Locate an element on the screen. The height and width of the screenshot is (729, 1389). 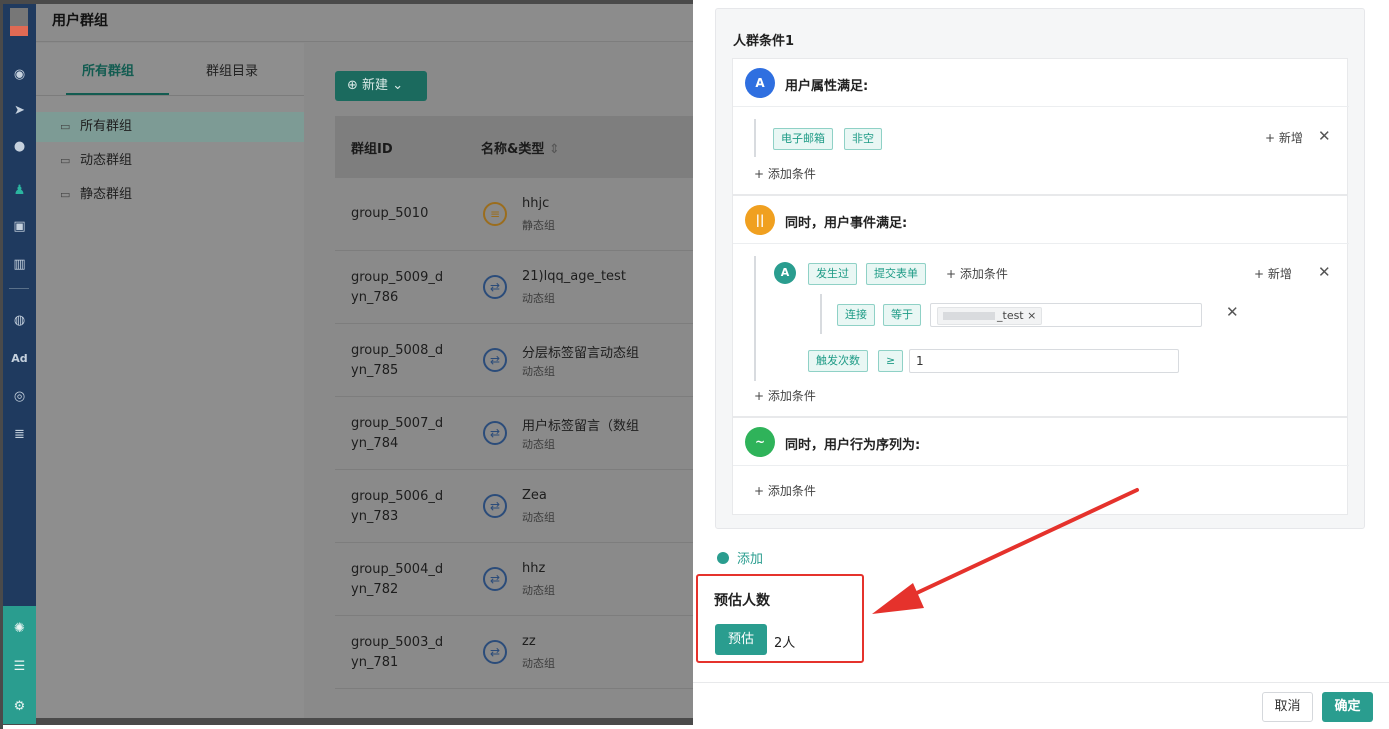
count-operator-gte: ≥ is located at coordinates (891, 361).